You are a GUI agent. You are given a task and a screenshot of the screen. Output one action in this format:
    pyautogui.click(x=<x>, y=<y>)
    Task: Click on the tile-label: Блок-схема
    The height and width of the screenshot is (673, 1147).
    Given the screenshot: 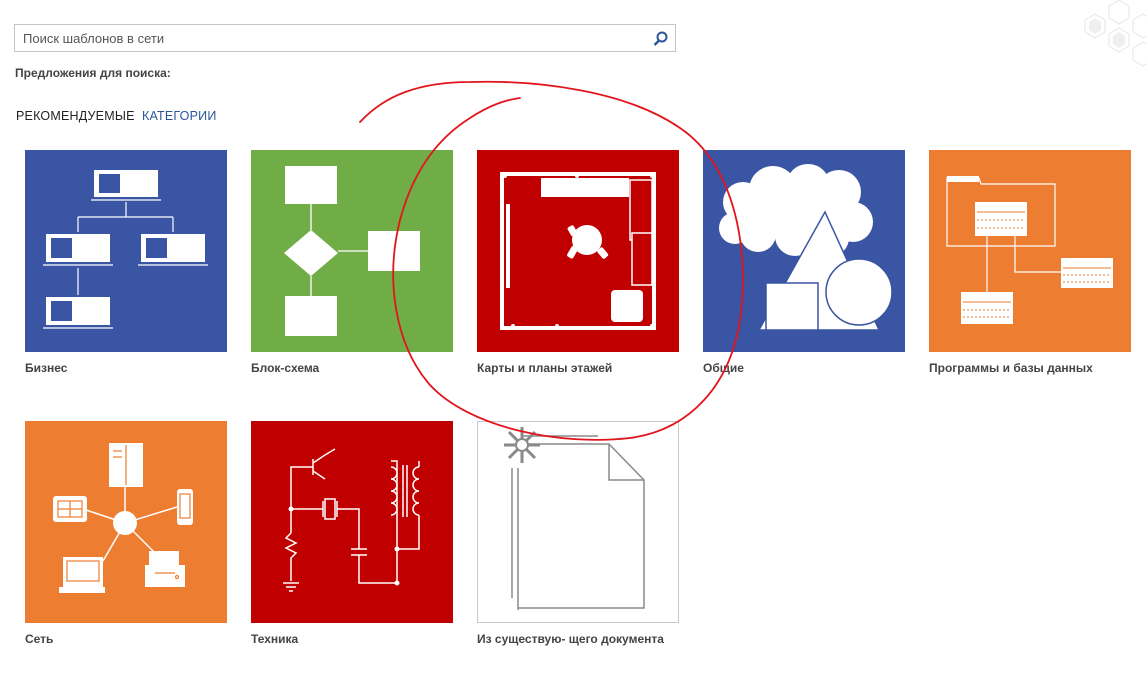 What is the action you would take?
    pyautogui.click(x=285, y=368)
    